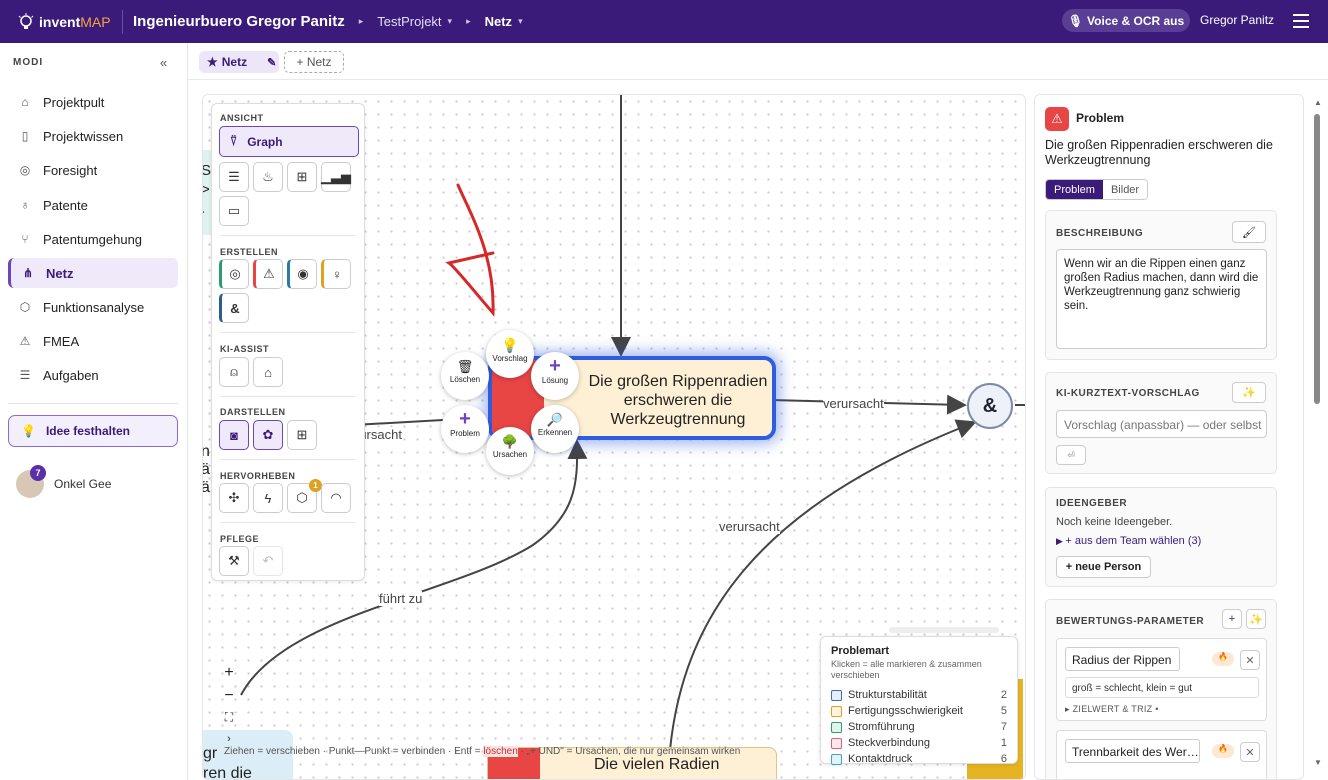 Image resolution: width=1328 pixels, height=780 pixels. I want to click on add-parameter-button: +, so click(1232, 619).